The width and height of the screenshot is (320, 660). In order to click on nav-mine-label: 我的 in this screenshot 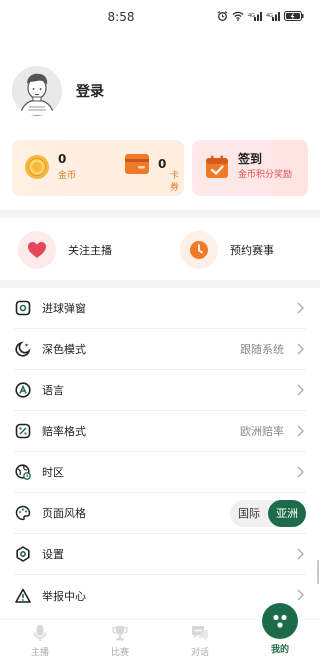, I will do `click(279, 650)`.